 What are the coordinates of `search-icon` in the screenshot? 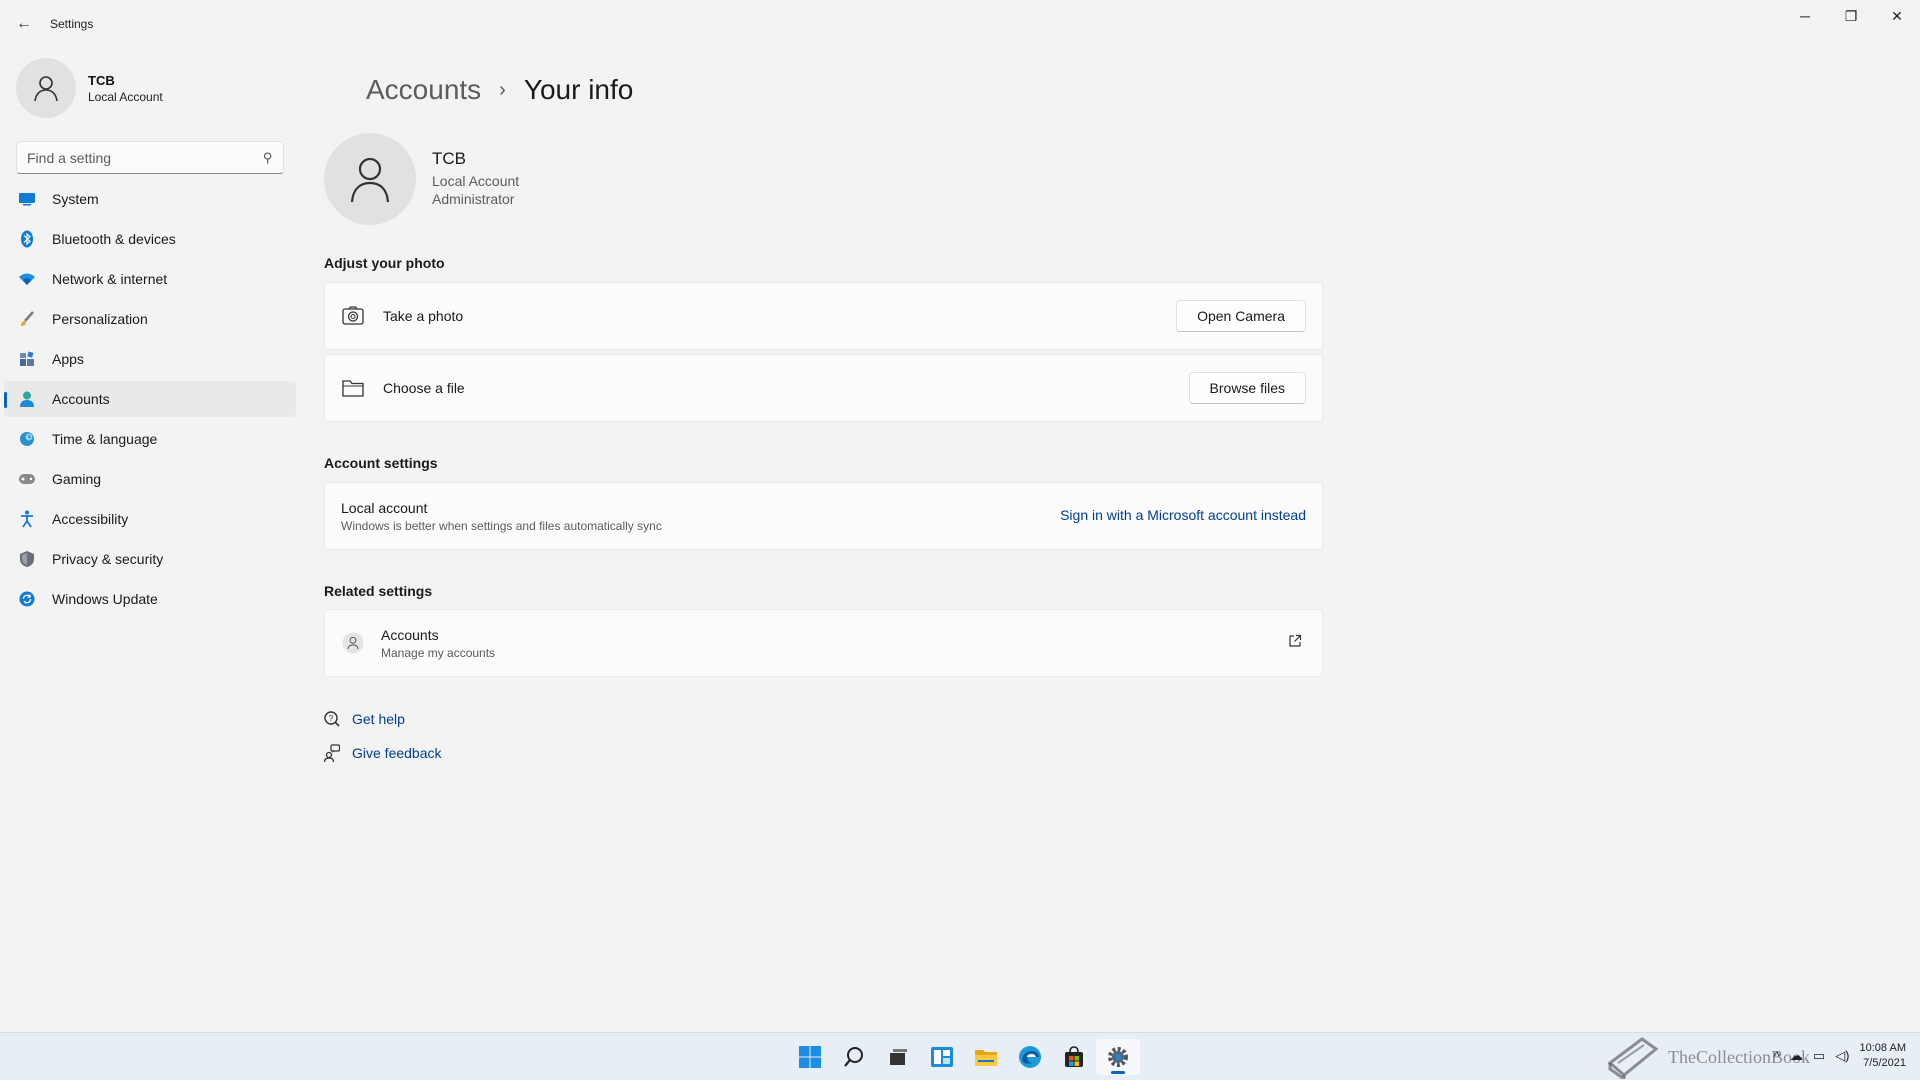 It's located at (853, 1057).